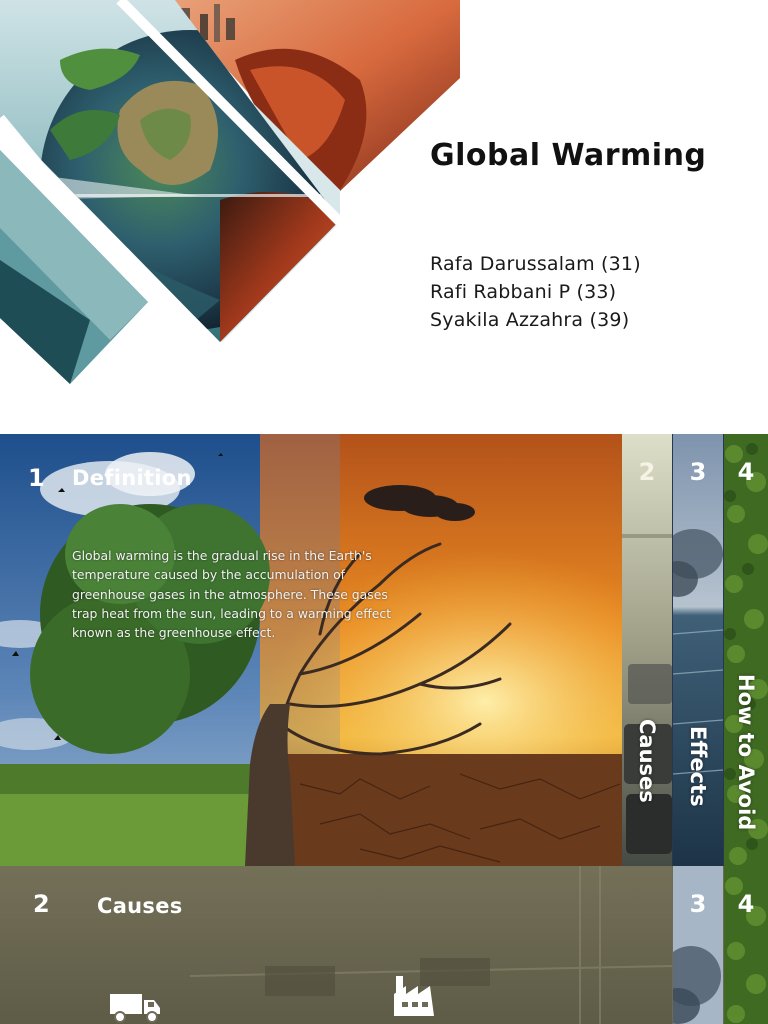 The height and width of the screenshot is (1024, 768). What do you see at coordinates (647, 472) in the screenshot?
I see `tab-causes-number: 2` at bounding box center [647, 472].